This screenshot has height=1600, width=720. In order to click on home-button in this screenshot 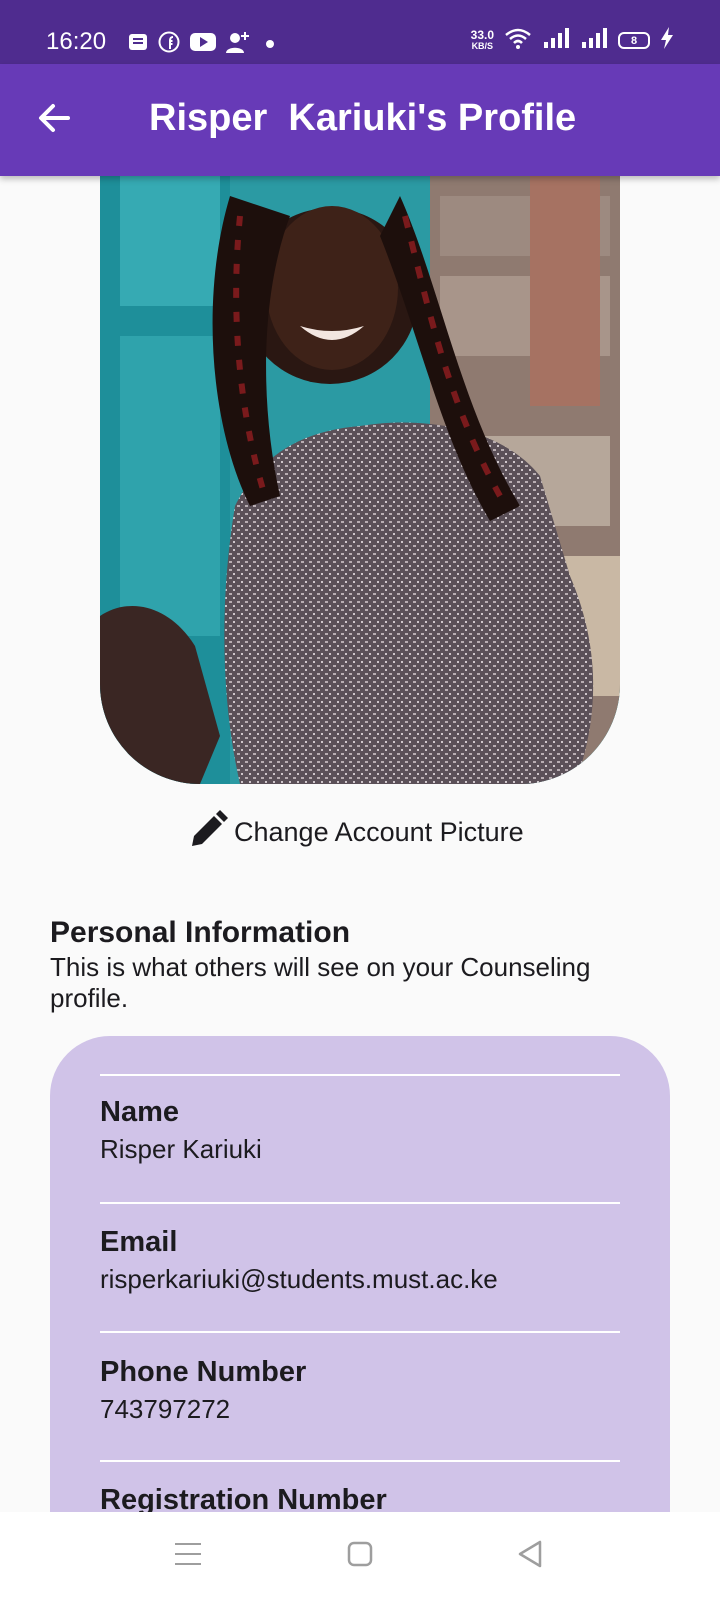, I will do `click(360, 1556)`.